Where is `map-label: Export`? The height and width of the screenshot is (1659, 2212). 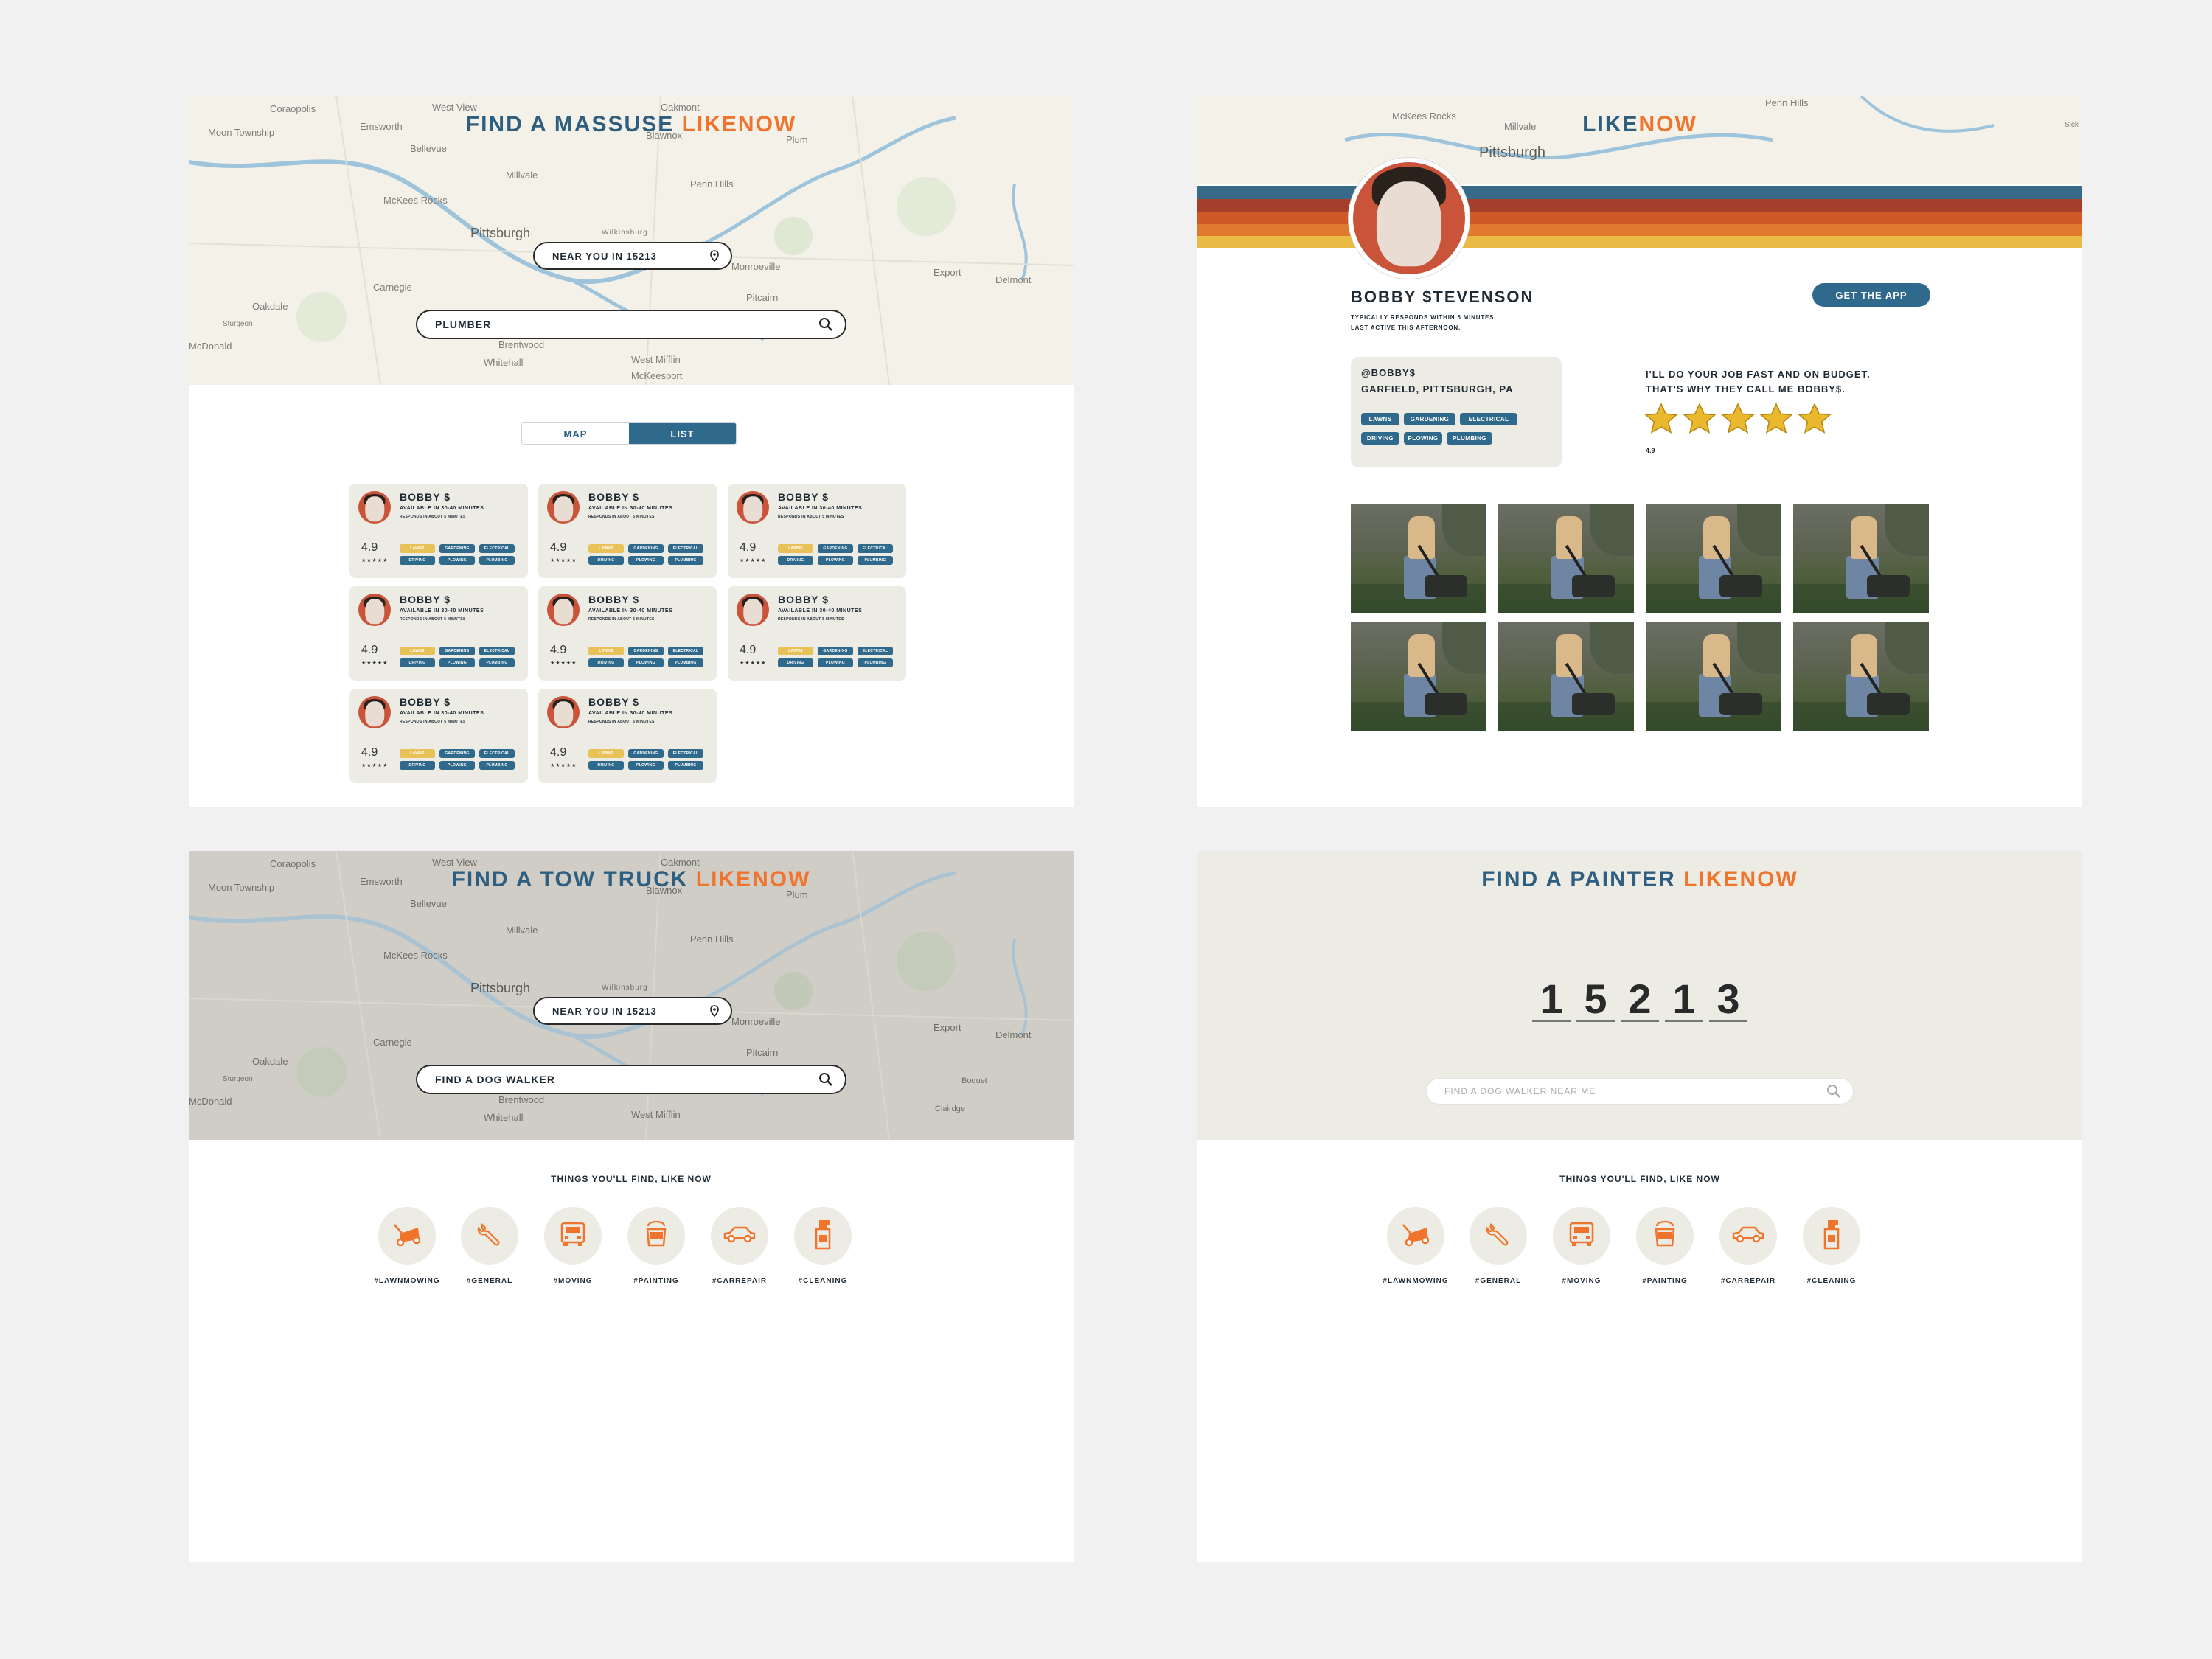 map-label: Export is located at coordinates (947, 272).